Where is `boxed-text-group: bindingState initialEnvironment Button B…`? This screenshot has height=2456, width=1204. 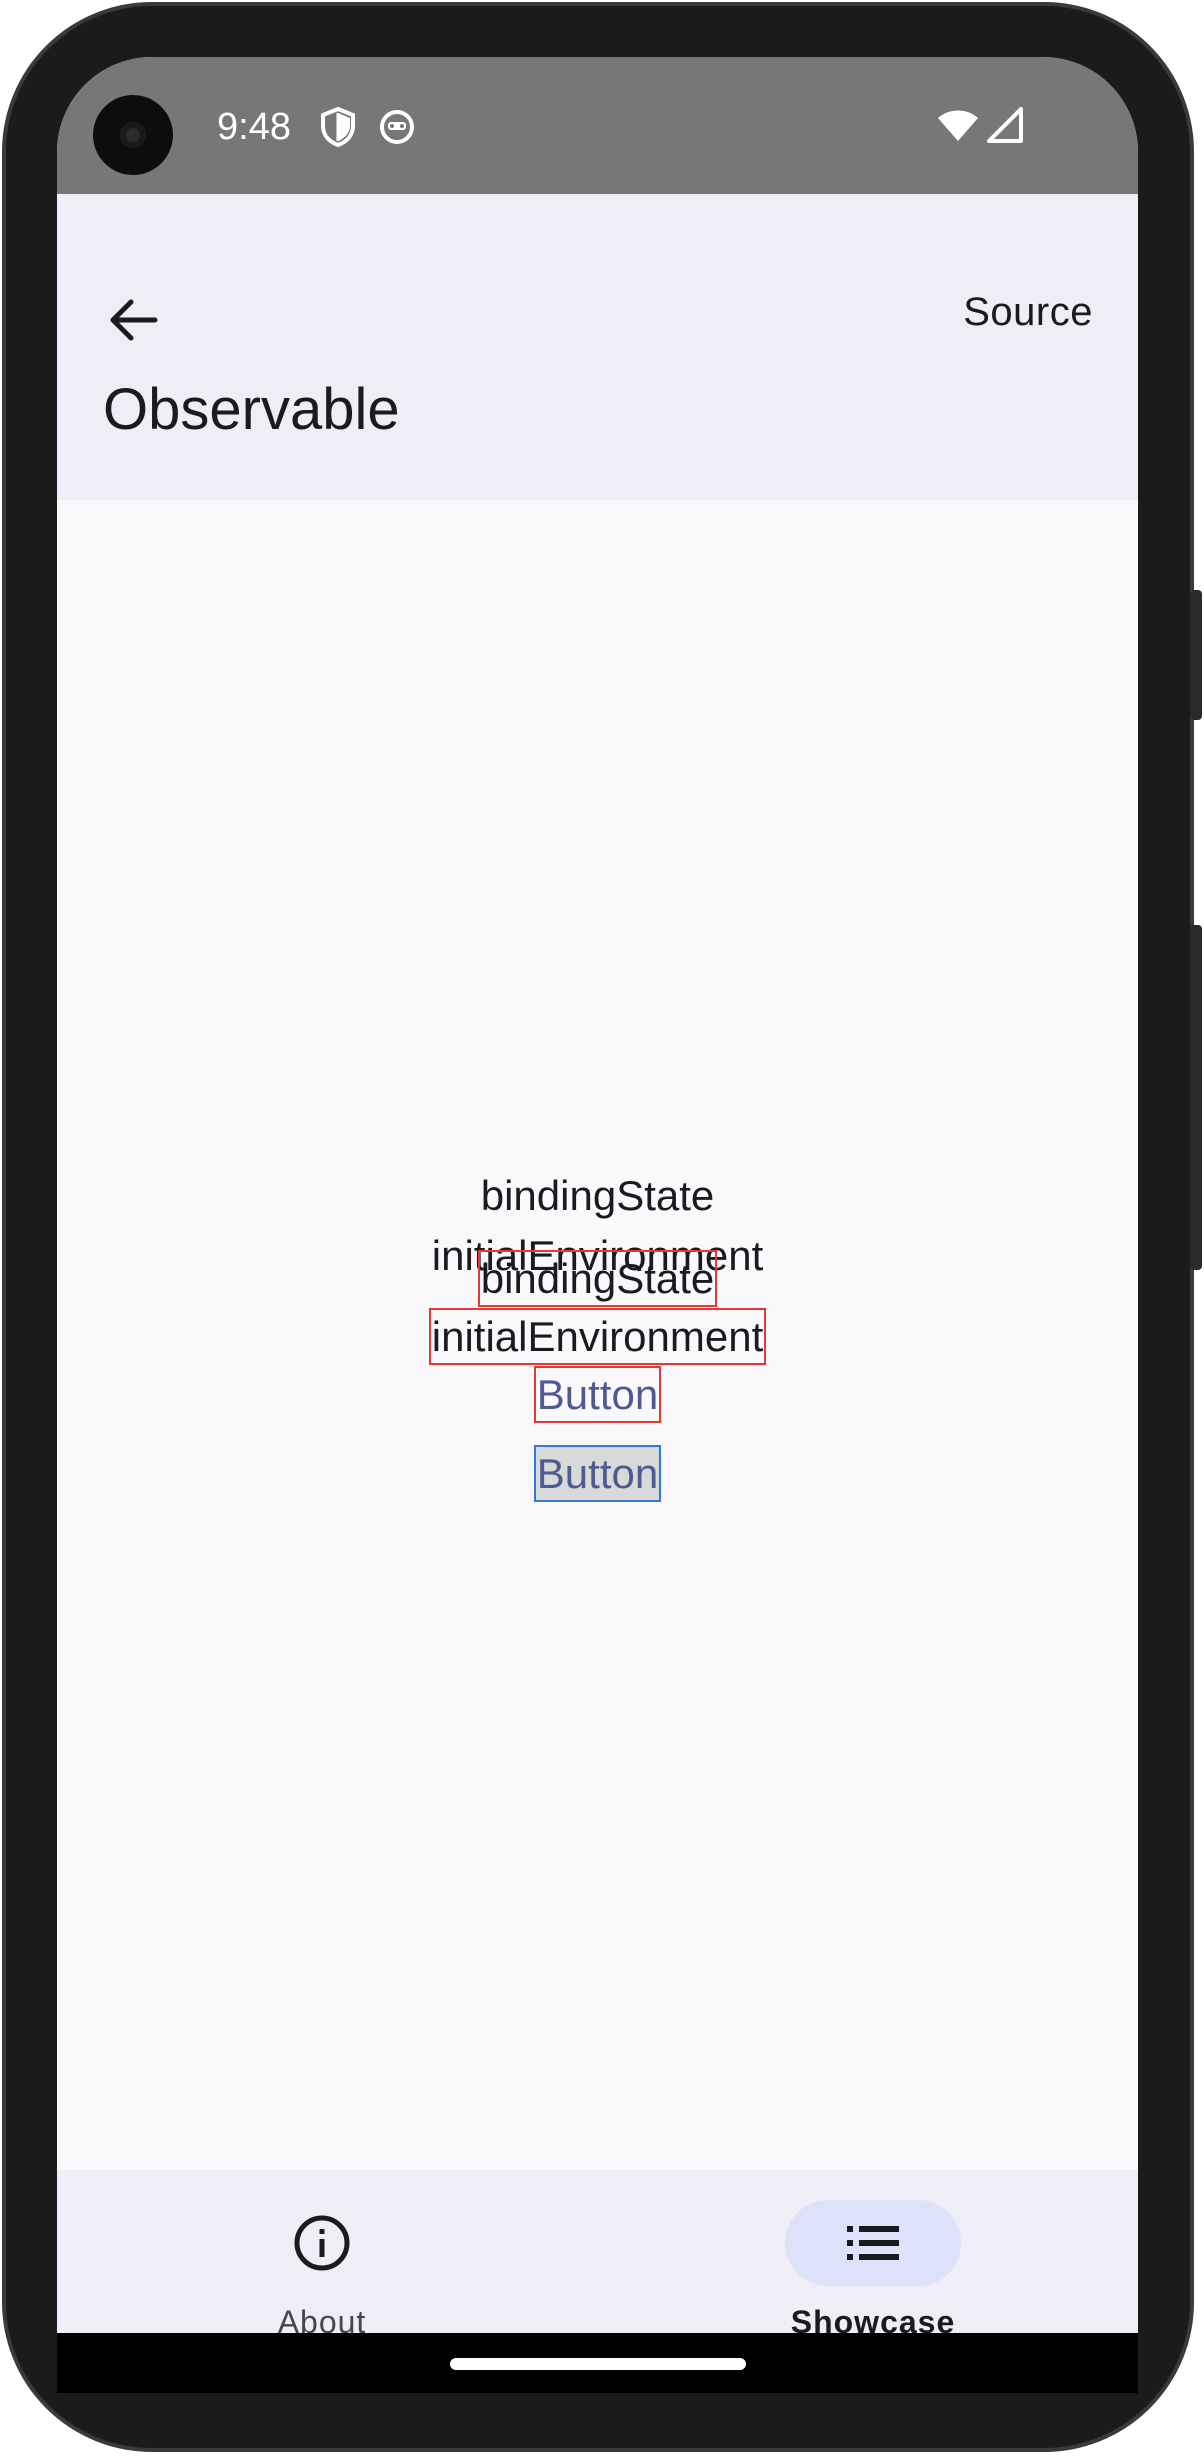
boxed-text-group: bindingState initialEnvironment Button B… is located at coordinates (597, 1376).